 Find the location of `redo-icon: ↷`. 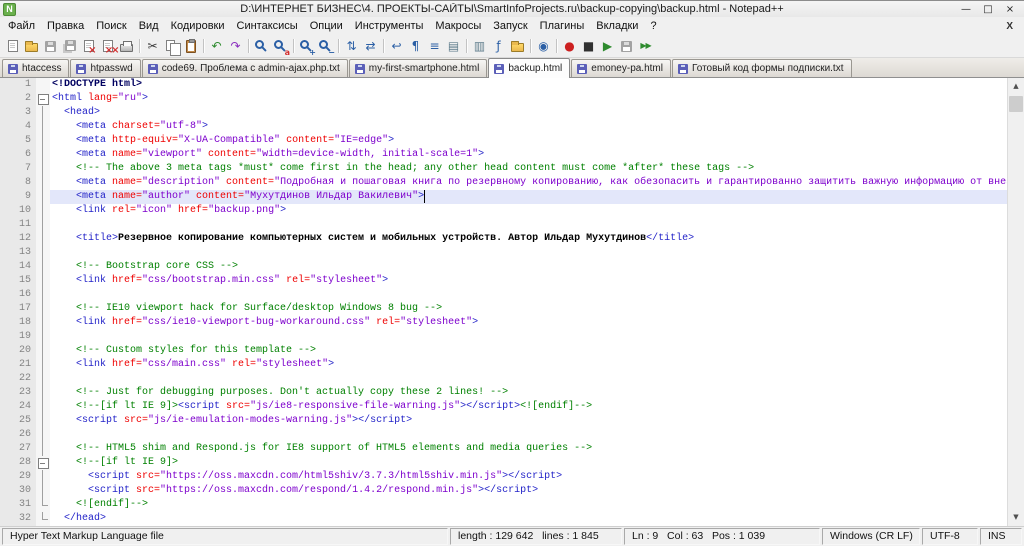

redo-icon: ↷ is located at coordinates (235, 46).